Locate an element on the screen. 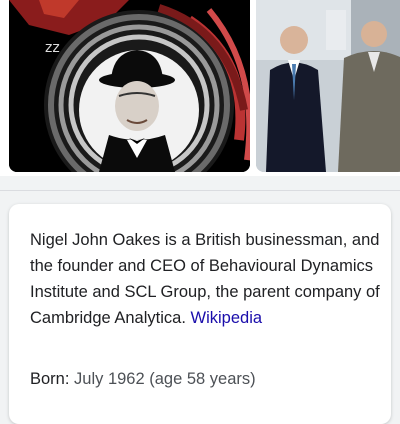 Image resolution: width=400 pixels, height=424 pixels. street-photo-image is located at coordinates (328, 86).